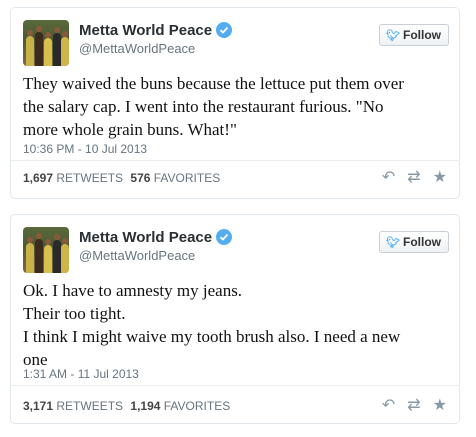 This screenshot has width=476, height=437. What do you see at coordinates (130, 129) in the screenshot?
I see `tweet-text-line: more whole grain buns. What!"` at bounding box center [130, 129].